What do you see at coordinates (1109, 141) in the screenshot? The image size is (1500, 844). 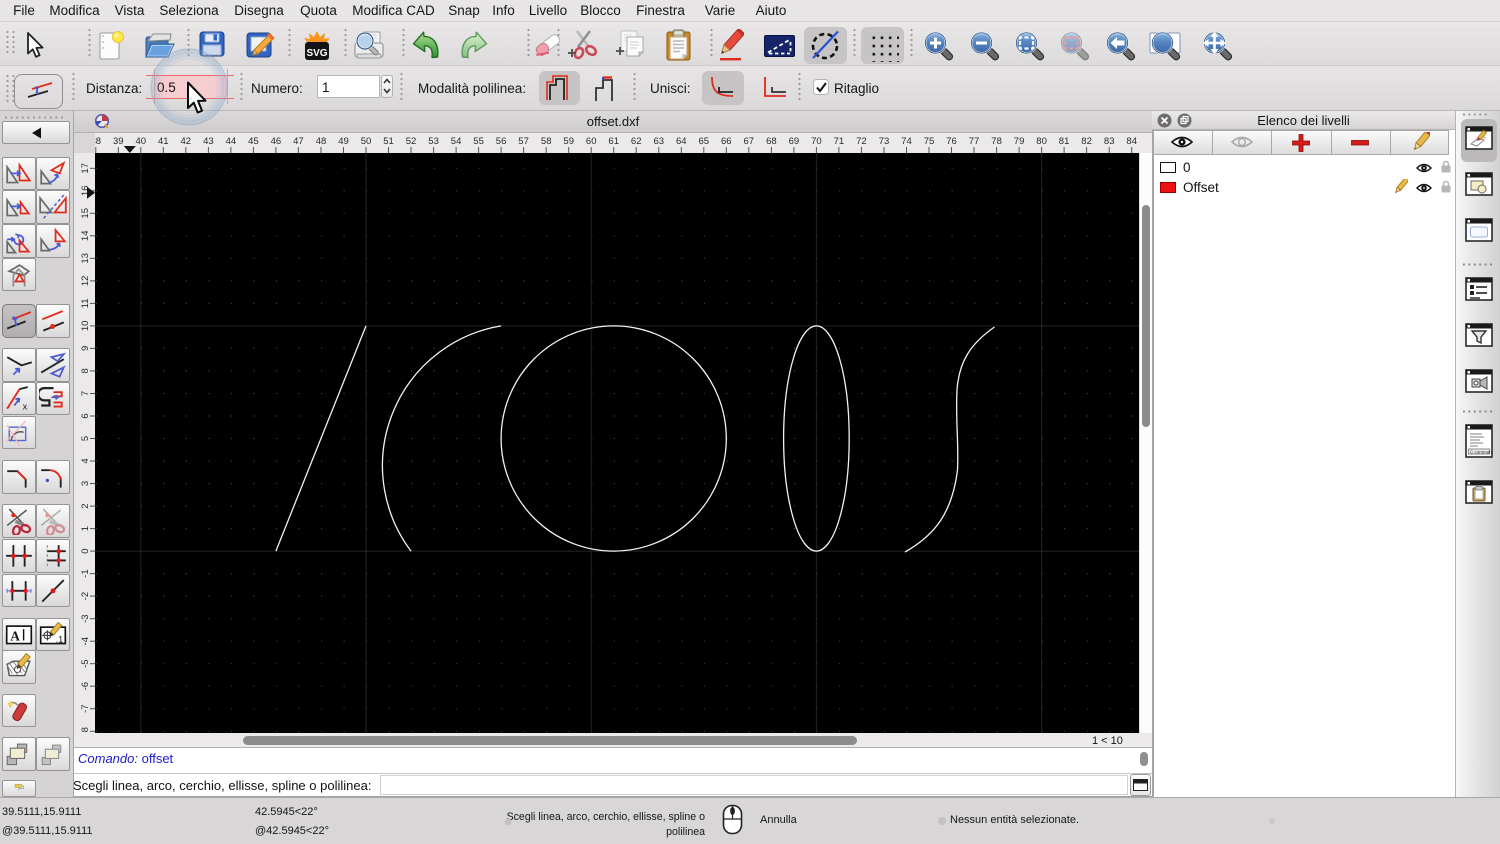 I see `svg-text: 83` at bounding box center [1109, 141].